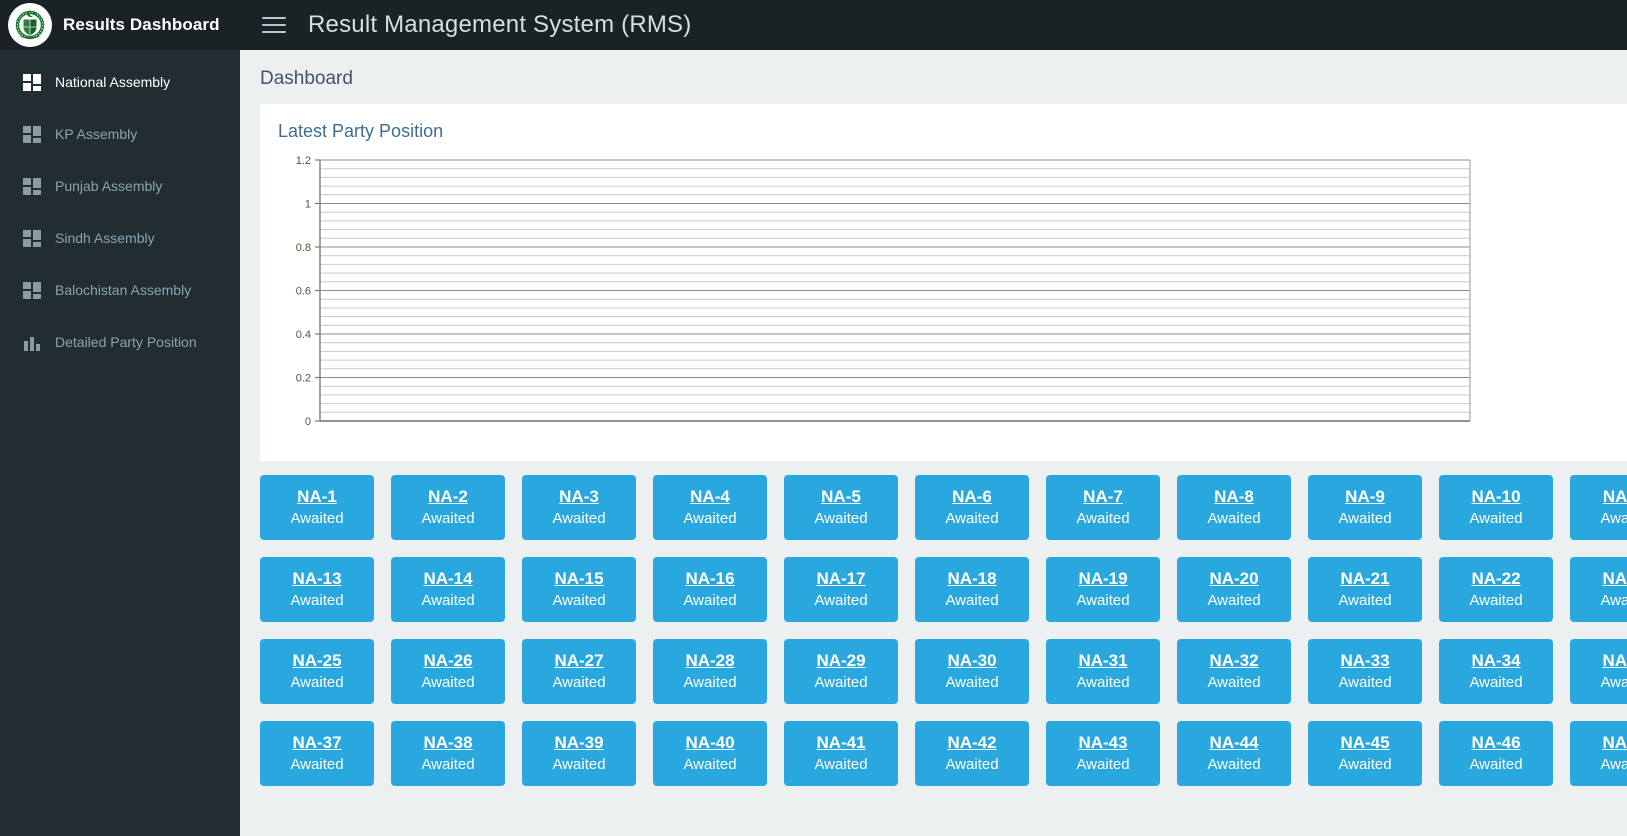 This screenshot has width=1627, height=836. I want to click on constituency-code-link: NA-13, so click(316, 579).